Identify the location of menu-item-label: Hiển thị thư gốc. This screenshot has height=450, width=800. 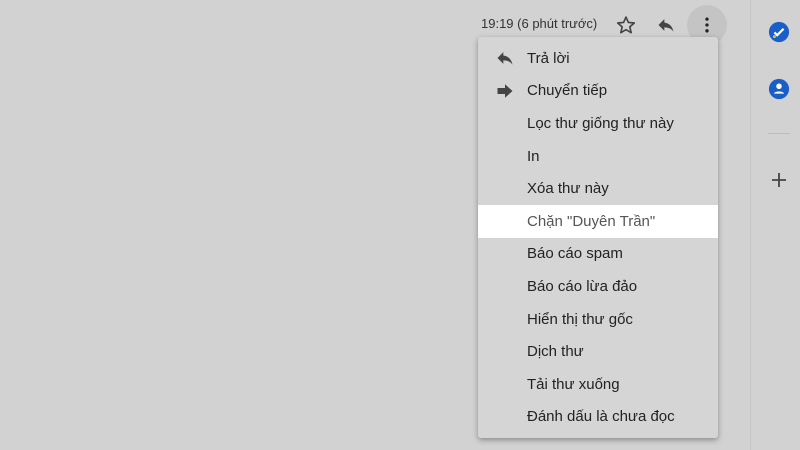
(580, 319).